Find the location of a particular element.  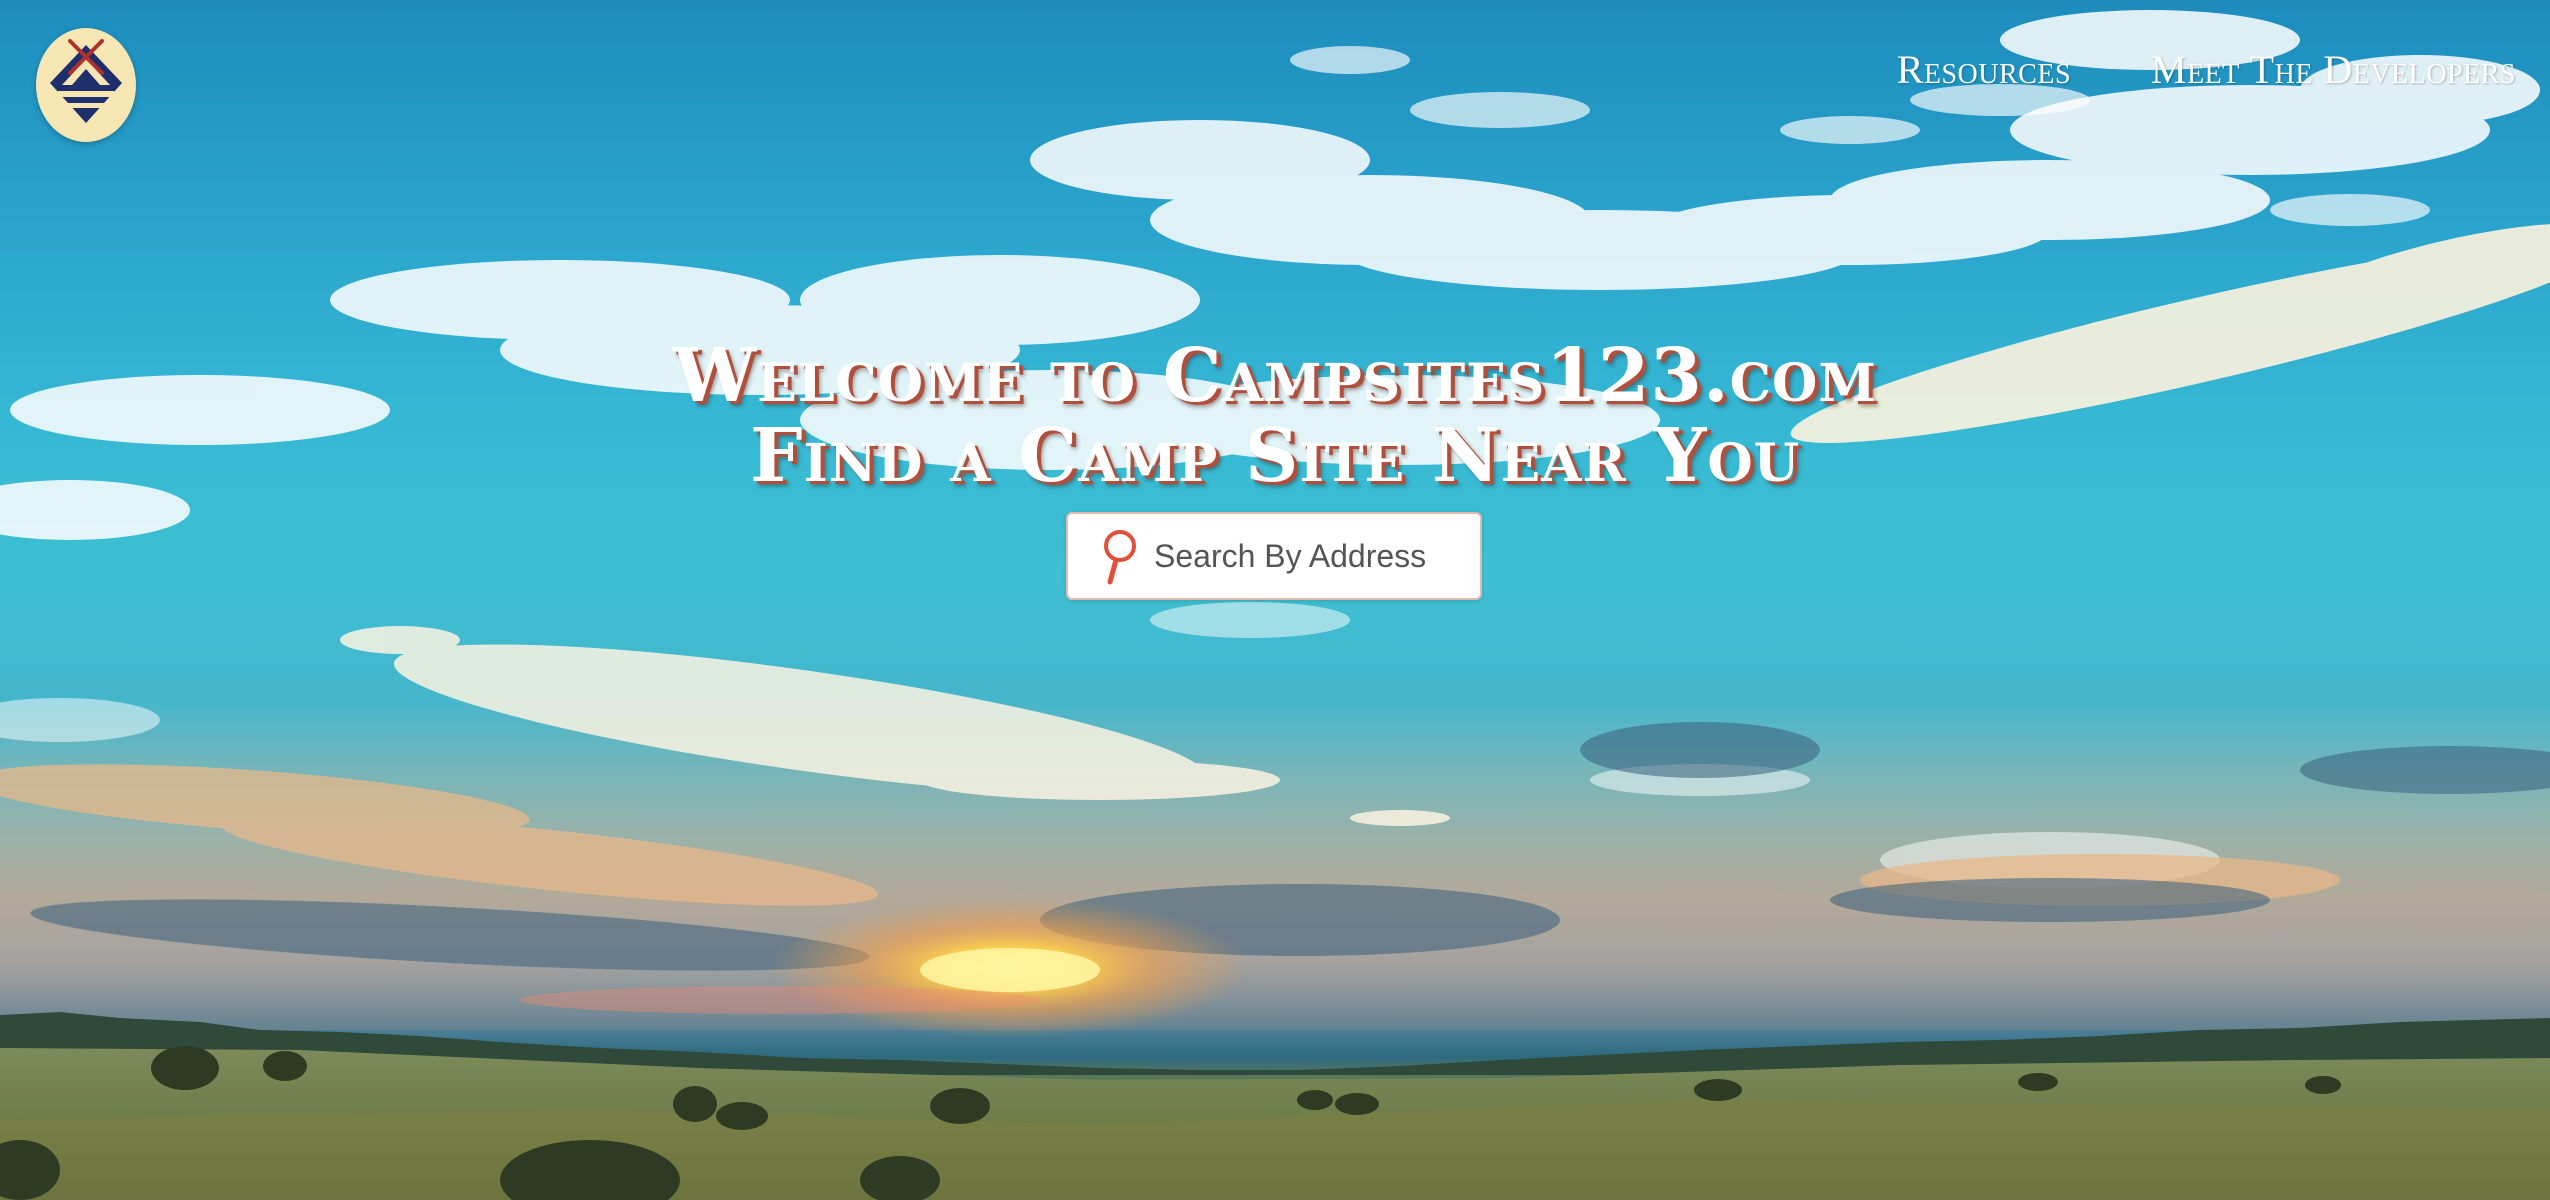

nav-link-resources: Resources is located at coordinates (1984, 69).